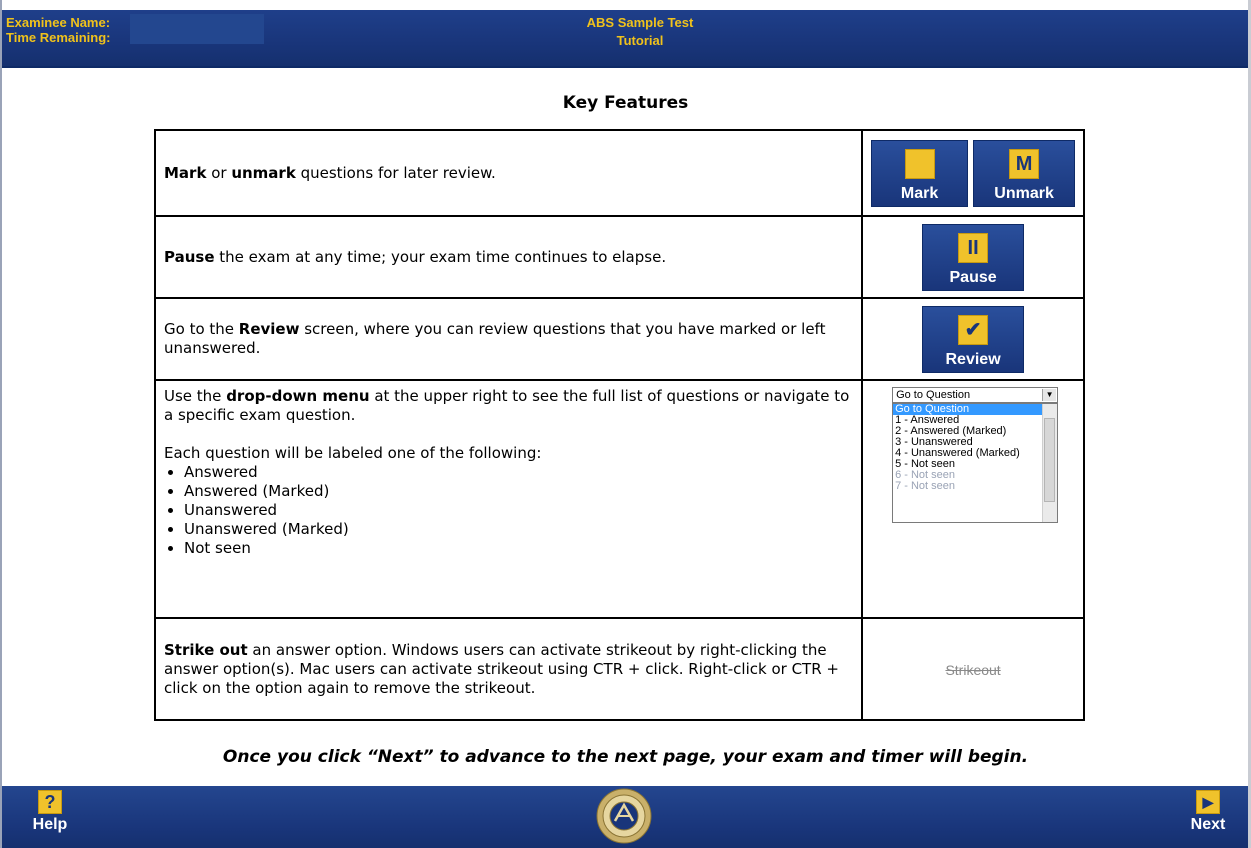 The height and width of the screenshot is (848, 1251). What do you see at coordinates (1049, 395) in the screenshot?
I see `chevron-down-icon: ▼` at bounding box center [1049, 395].